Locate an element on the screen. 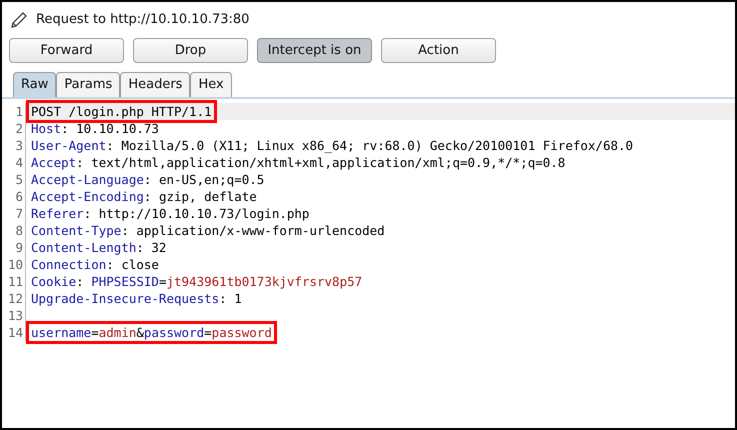 The image size is (737, 430). pencil-icon is located at coordinates (19, 20).